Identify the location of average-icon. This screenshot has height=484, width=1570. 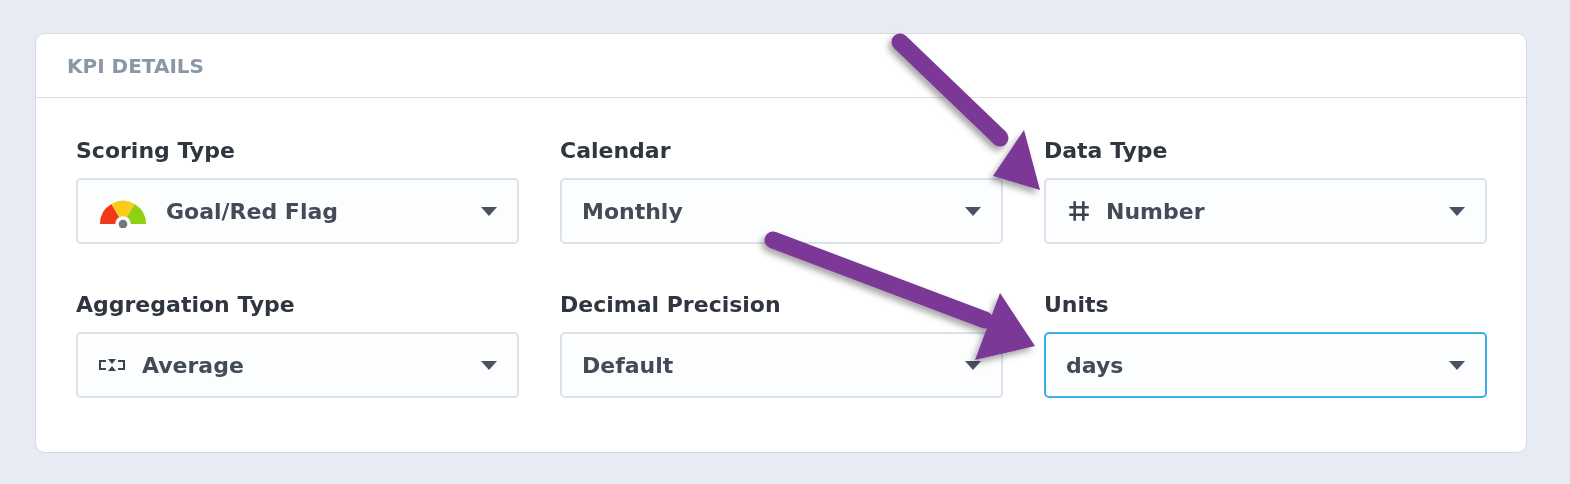
(112, 365).